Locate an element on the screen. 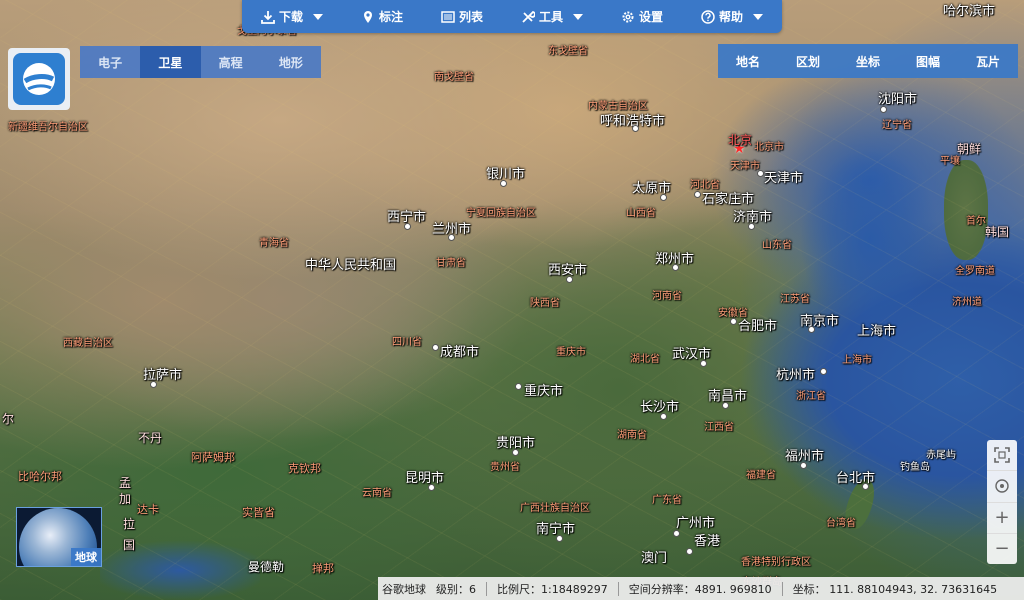 Image resolution: width=1024 pixels, height=600 pixels. map-label-capital: 北京 is located at coordinates (740, 140).